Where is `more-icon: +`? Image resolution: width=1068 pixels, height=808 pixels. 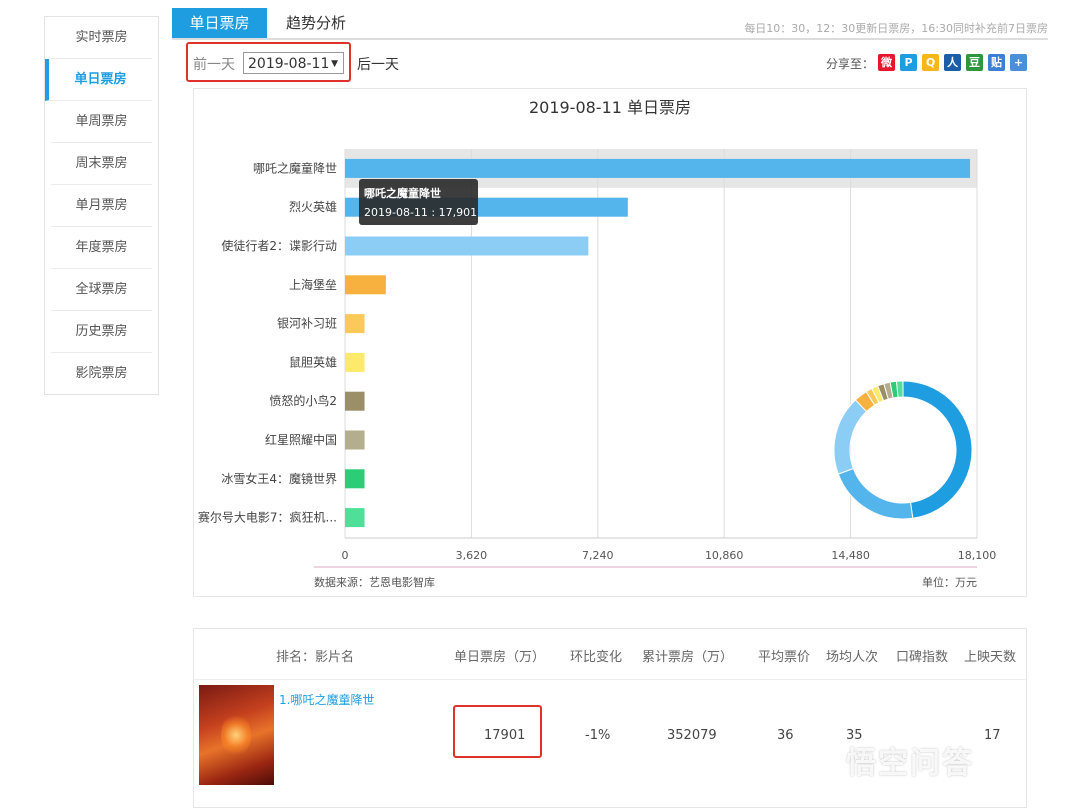
more-icon: + is located at coordinates (1018, 62).